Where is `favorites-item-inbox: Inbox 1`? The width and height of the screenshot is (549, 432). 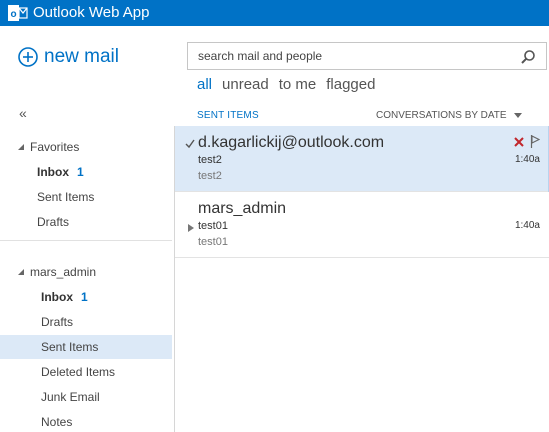 favorites-item-inbox: Inbox 1 is located at coordinates (86, 172).